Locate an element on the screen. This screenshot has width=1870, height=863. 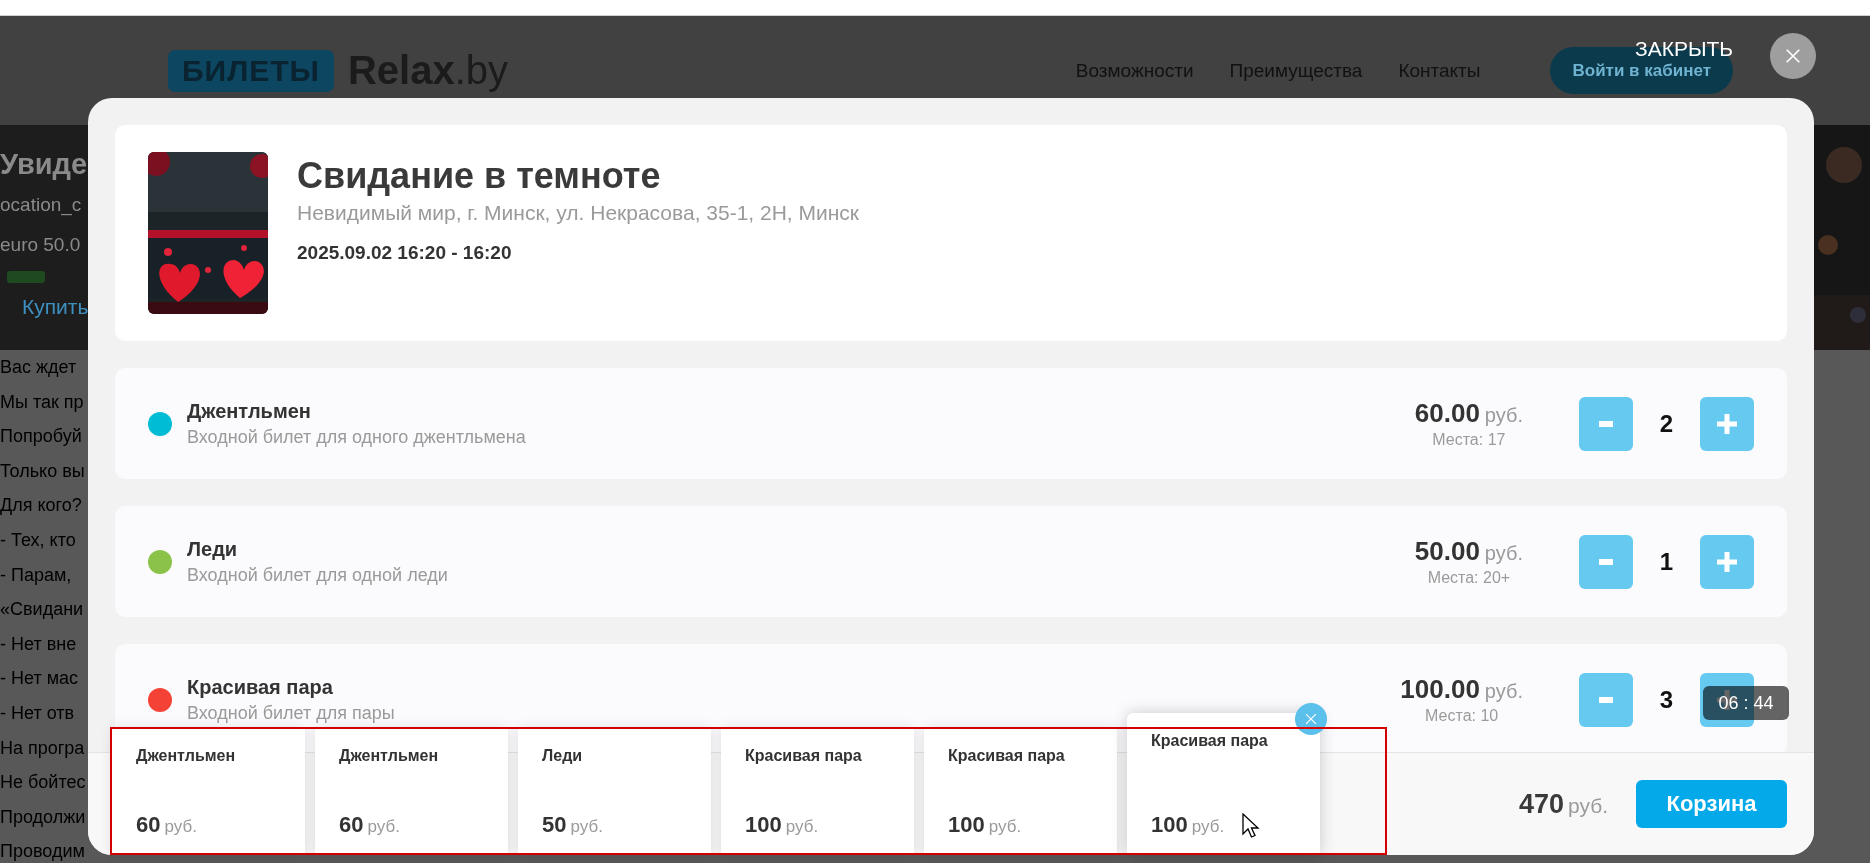
cart-item-name: Леди is located at coordinates (562, 756).